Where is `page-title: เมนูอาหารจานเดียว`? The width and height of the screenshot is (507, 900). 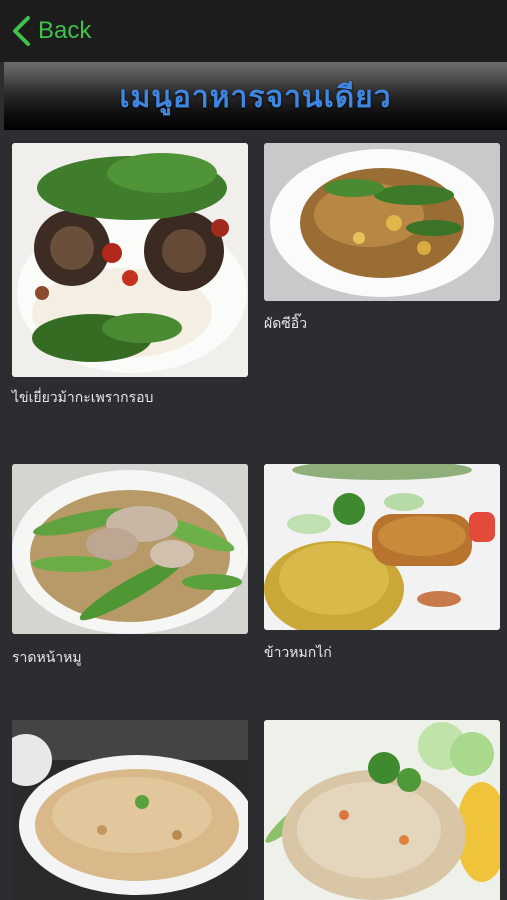
page-title: เมนูอาหารจานเดียว is located at coordinates (255, 97).